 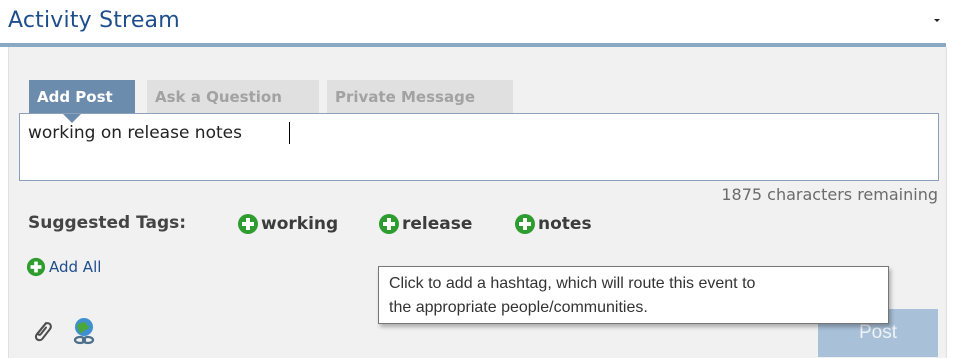 What do you see at coordinates (518, 307) in the screenshot?
I see `tooltip-line: the appropriate people/communities.` at bounding box center [518, 307].